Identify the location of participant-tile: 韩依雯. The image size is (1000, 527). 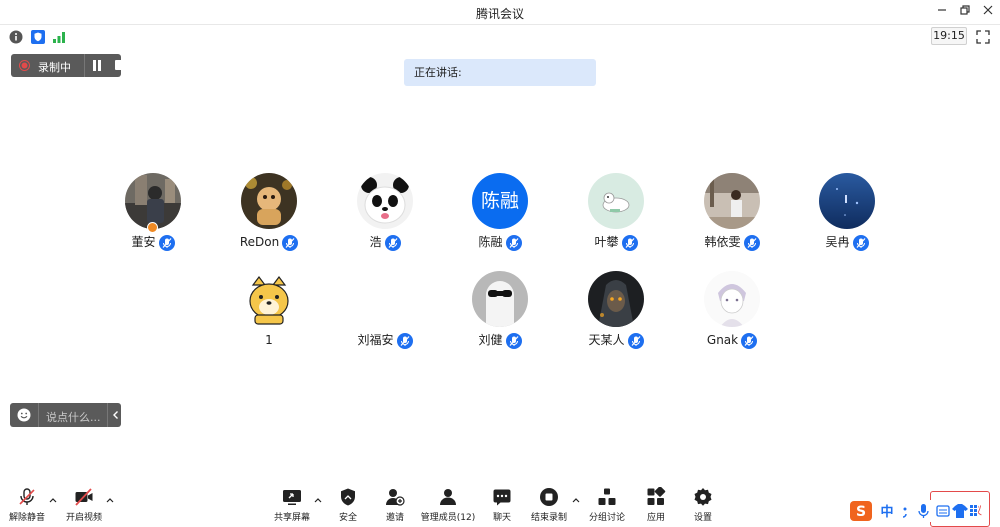
(732, 218).